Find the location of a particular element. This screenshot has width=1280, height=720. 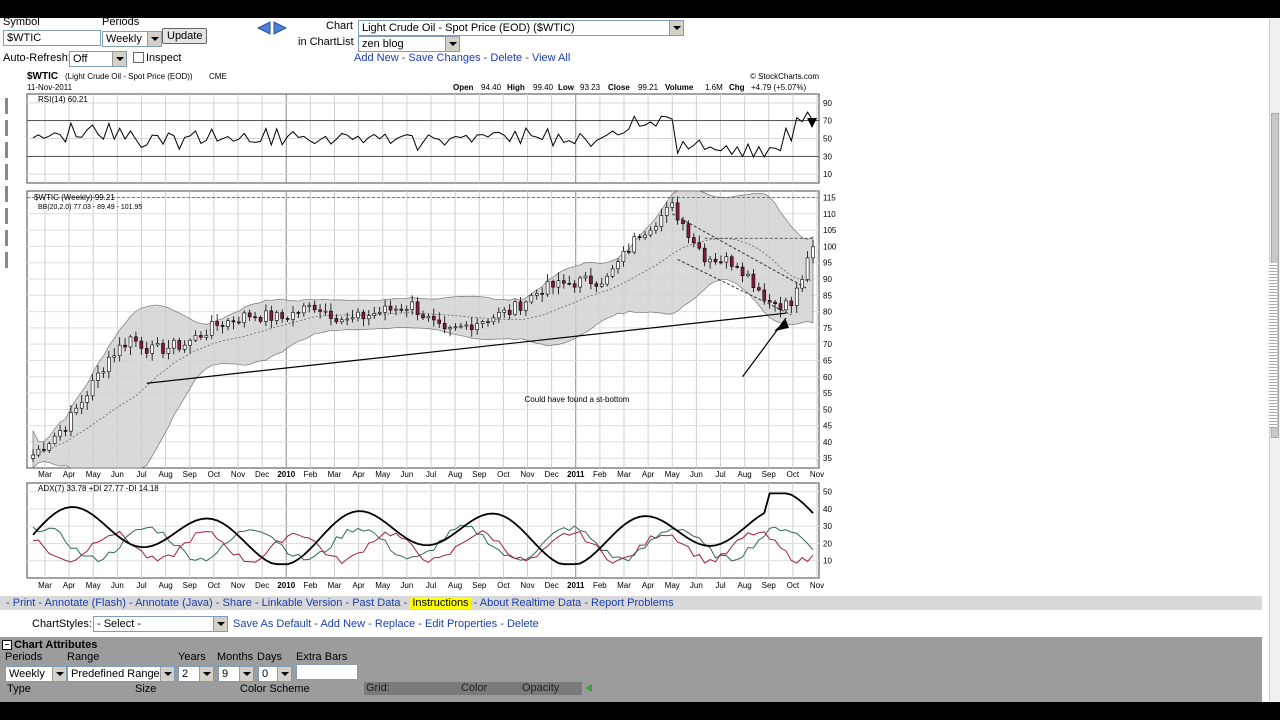

report-problems-link: Report Problems is located at coordinates (632, 603).